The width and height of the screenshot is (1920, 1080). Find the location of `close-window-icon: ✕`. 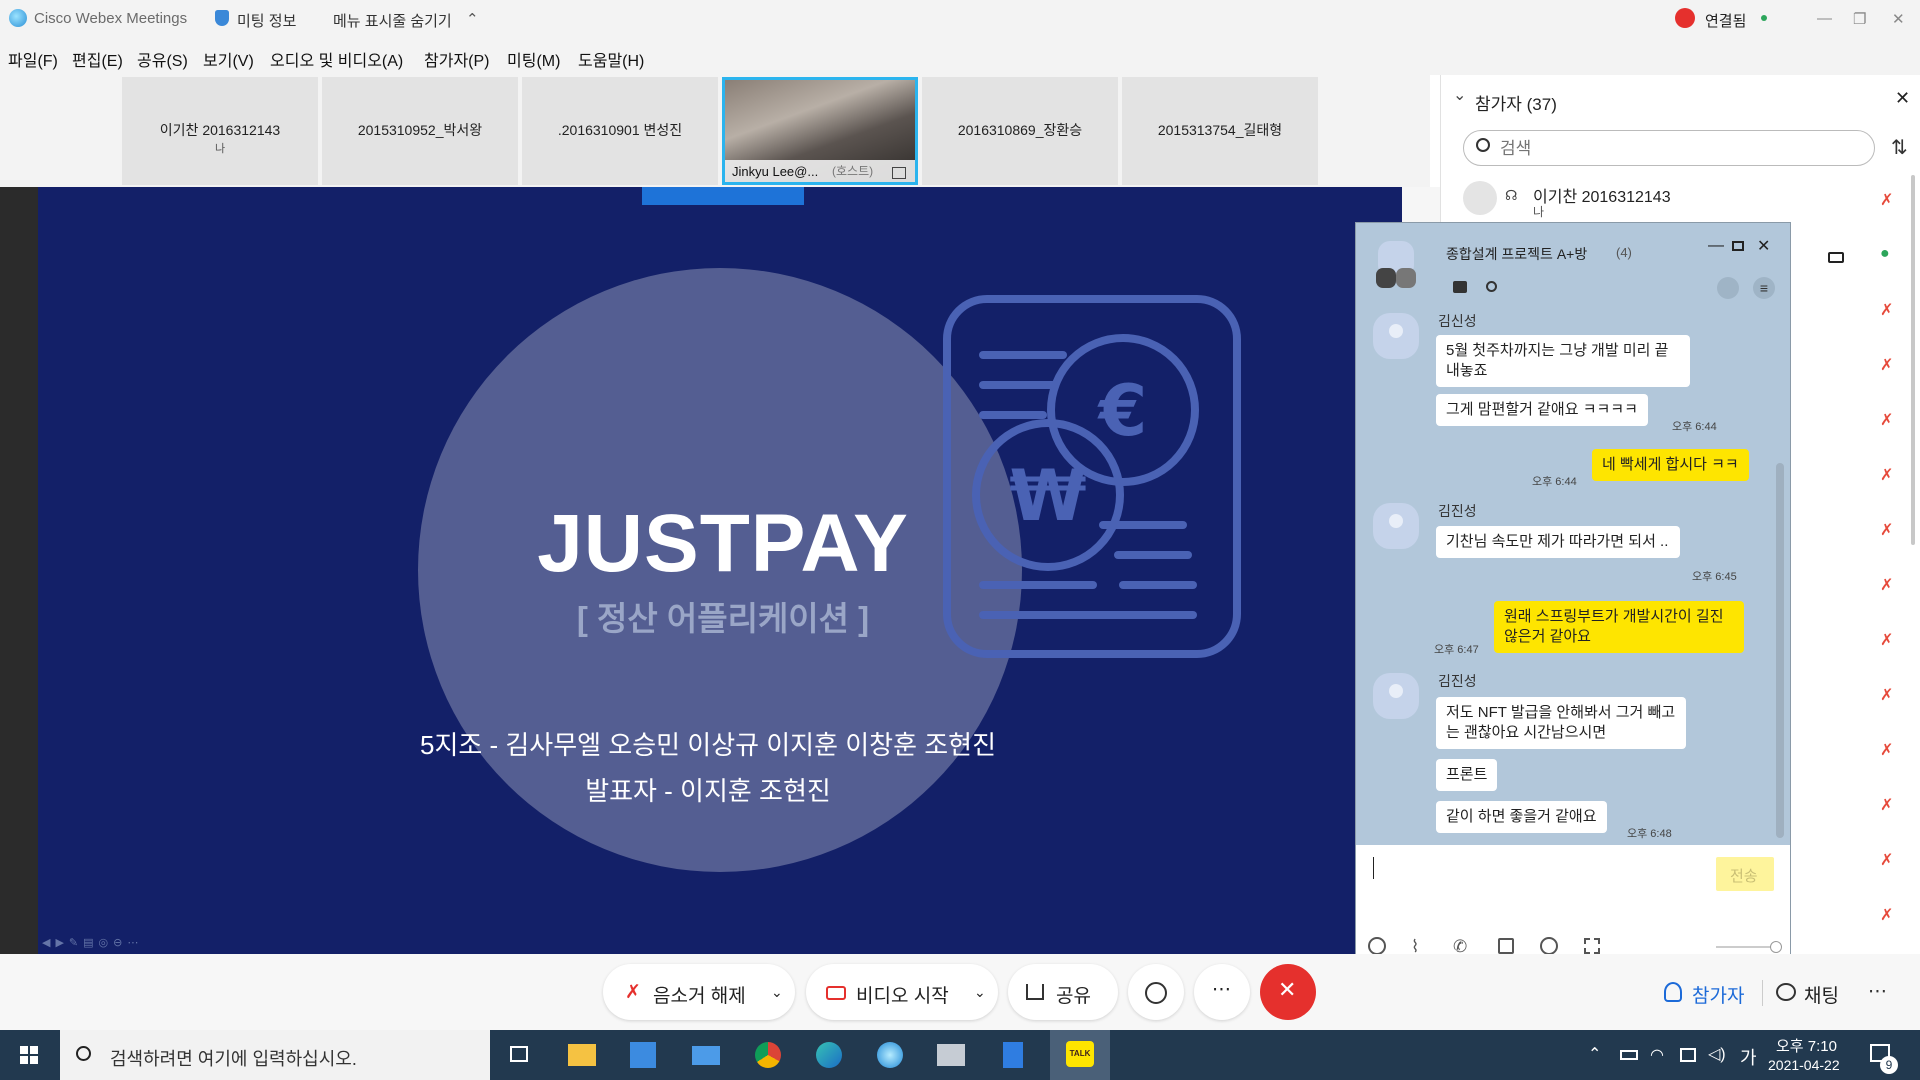

close-window-icon: ✕ is located at coordinates (1898, 19).